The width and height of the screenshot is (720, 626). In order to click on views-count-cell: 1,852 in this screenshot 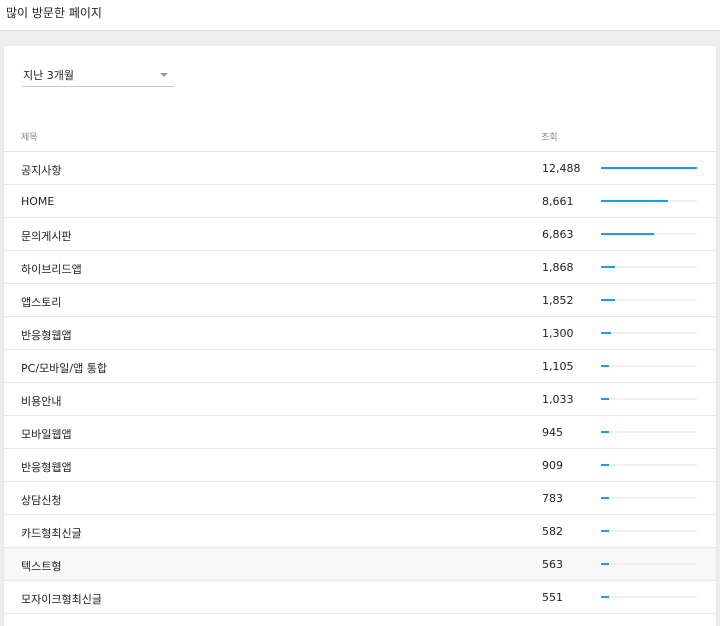, I will do `click(558, 300)`.